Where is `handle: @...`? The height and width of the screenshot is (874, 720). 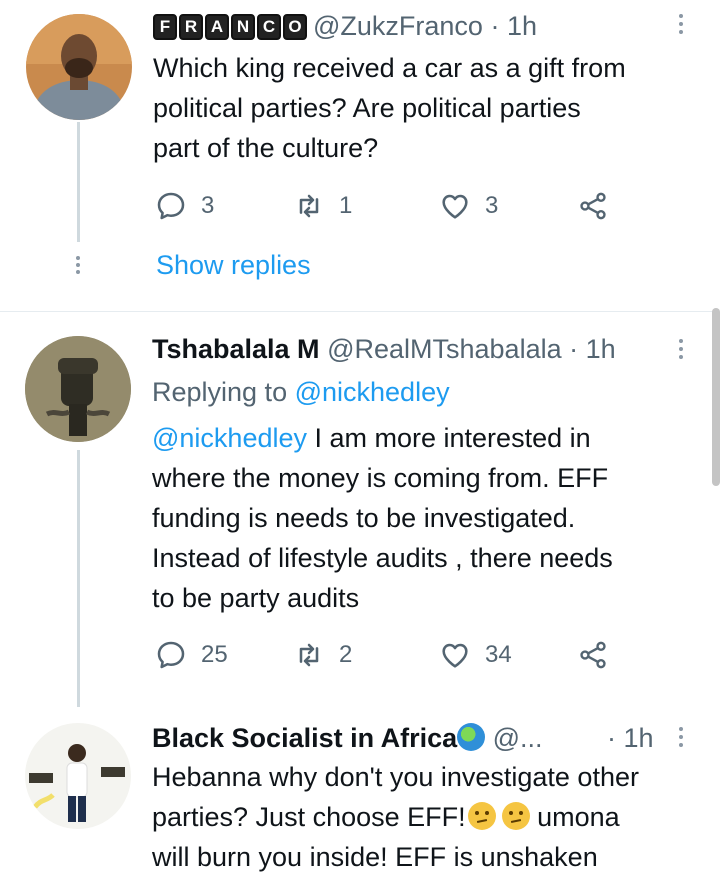
handle: @... is located at coordinates (518, 738).